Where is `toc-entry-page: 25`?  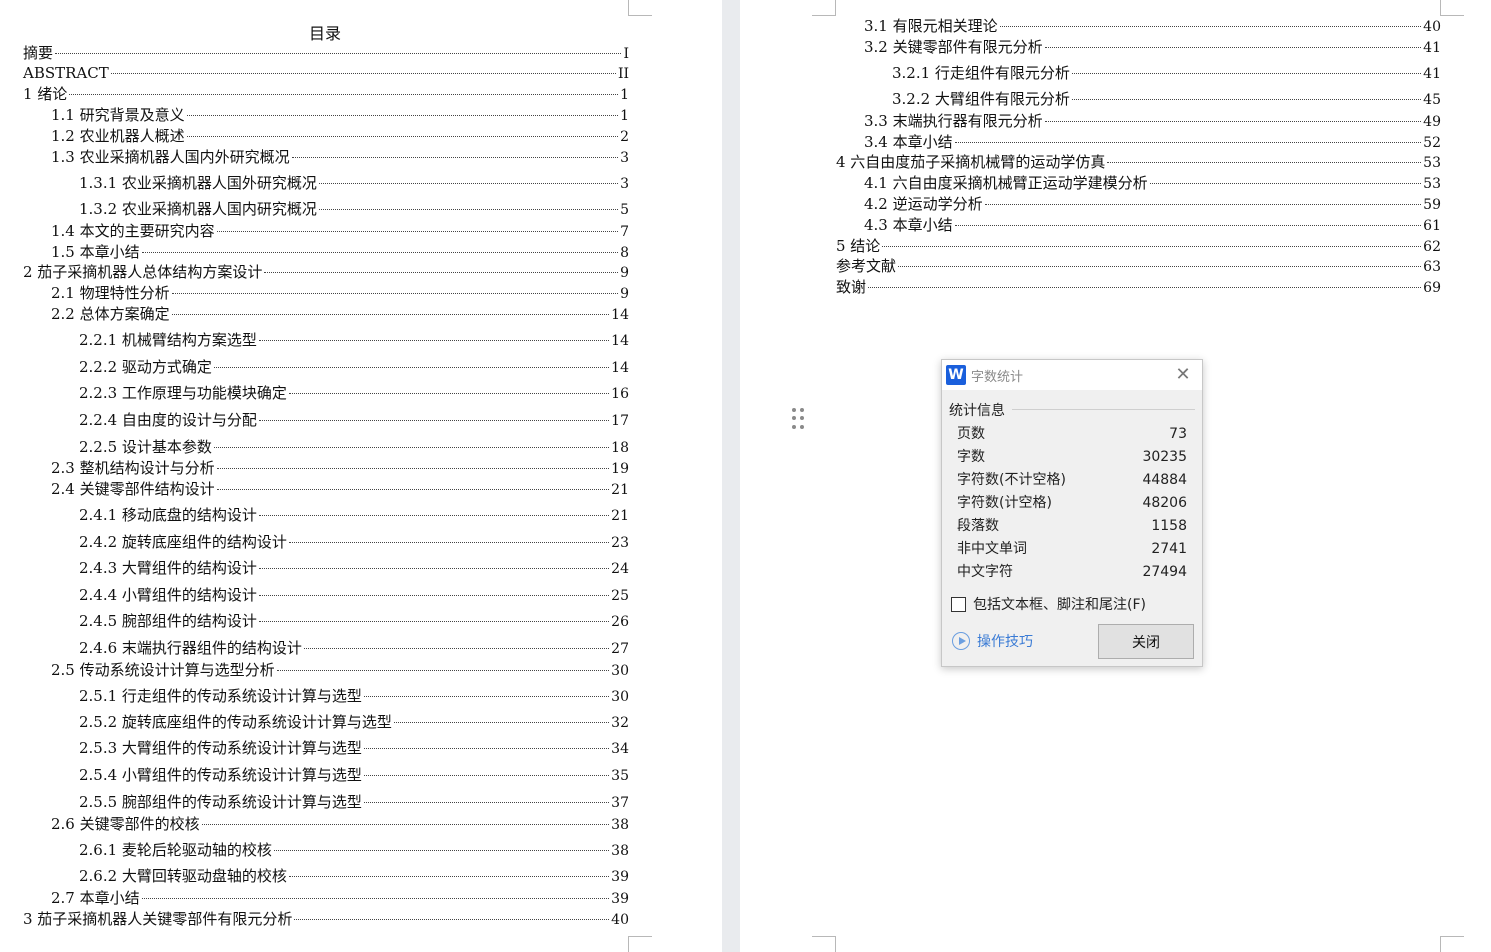
toc-entry-page: 25 is located at coordinates (620, 596).